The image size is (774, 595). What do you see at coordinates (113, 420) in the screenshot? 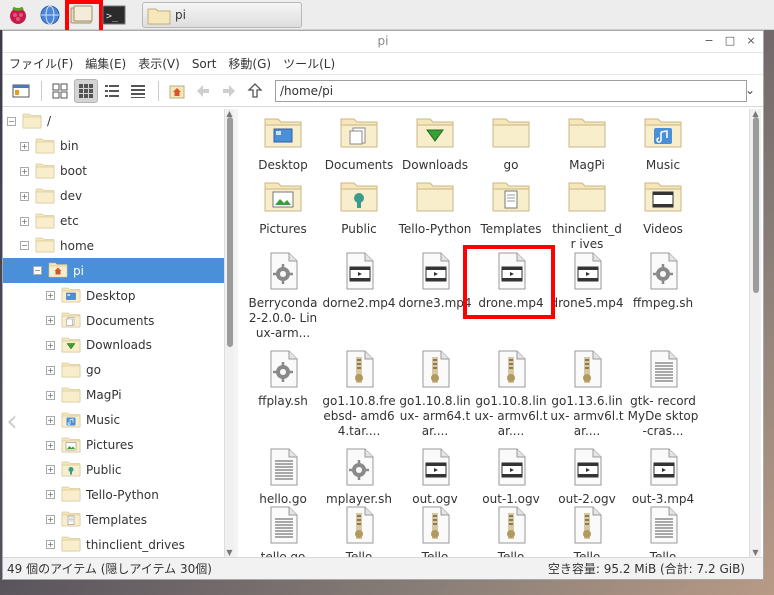
I see `tree-item-music: + Music` at bounding box center [113, 420].